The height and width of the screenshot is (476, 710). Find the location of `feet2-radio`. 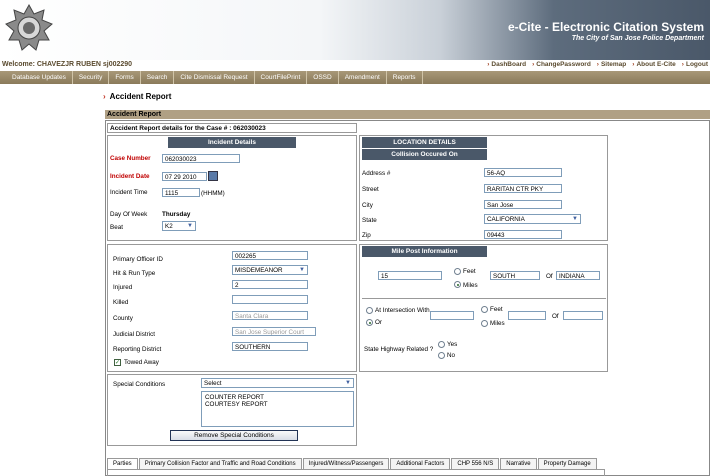

feet2-radio is located at coordinates (484, 309).